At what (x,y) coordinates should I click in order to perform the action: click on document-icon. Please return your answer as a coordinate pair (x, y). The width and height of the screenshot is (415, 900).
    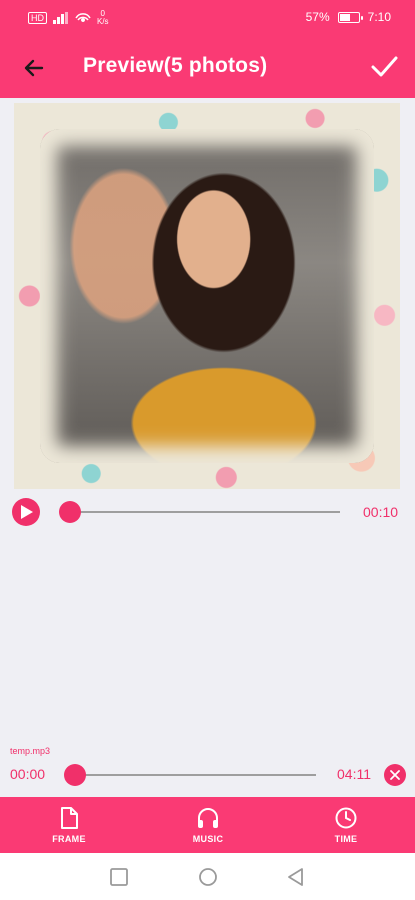
    Looking at the image, I should click on (69, 818).